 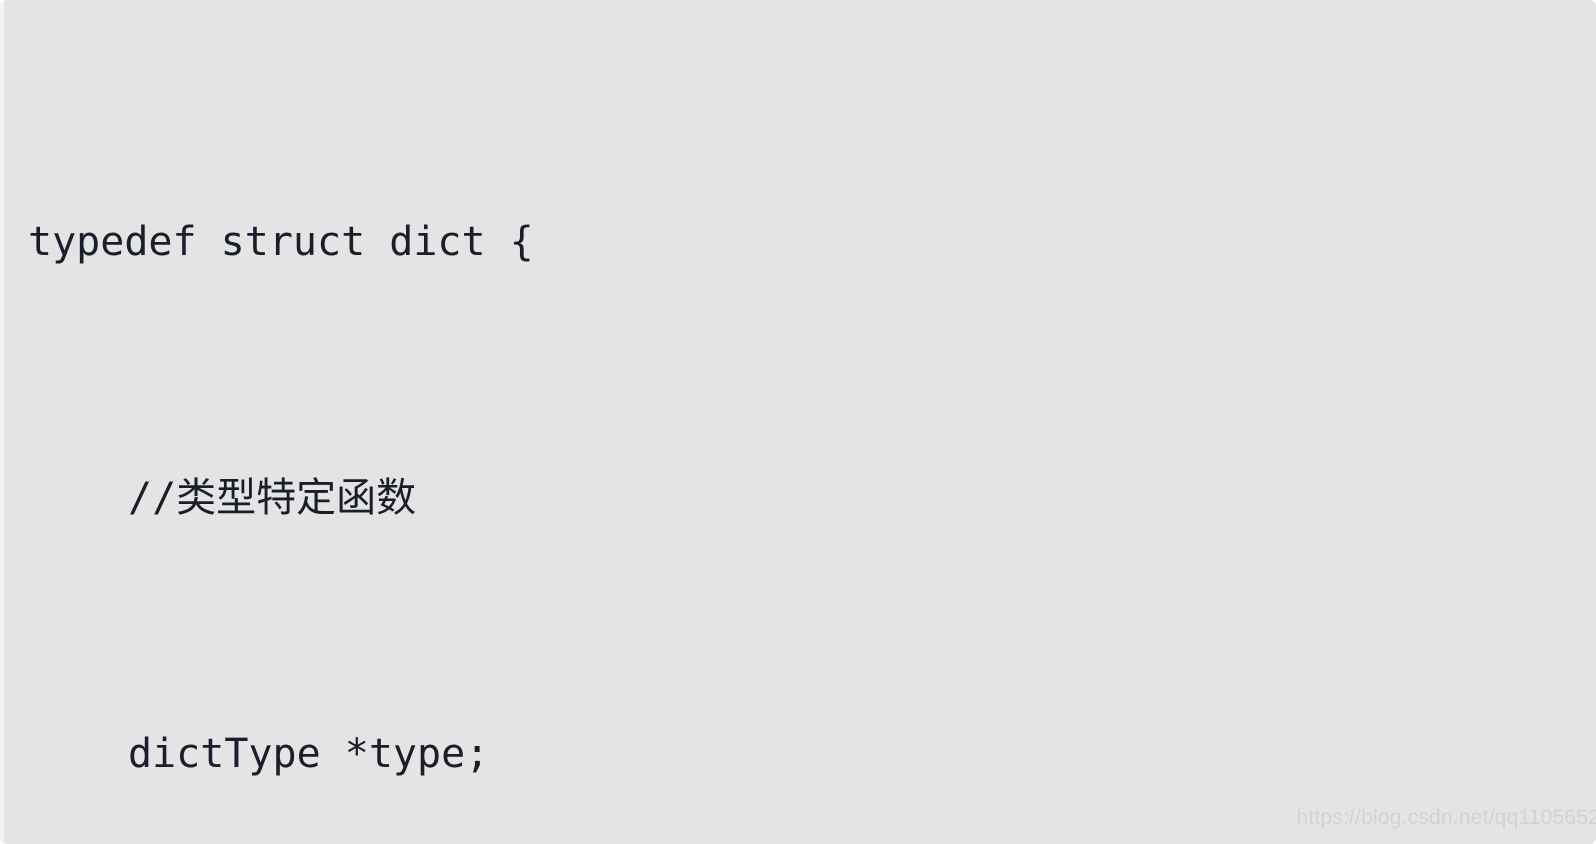 What do you see at coordinates (812, 754) in the screenshot?
I see `code-line: dictType *type;` at bounding box center [812, 754].